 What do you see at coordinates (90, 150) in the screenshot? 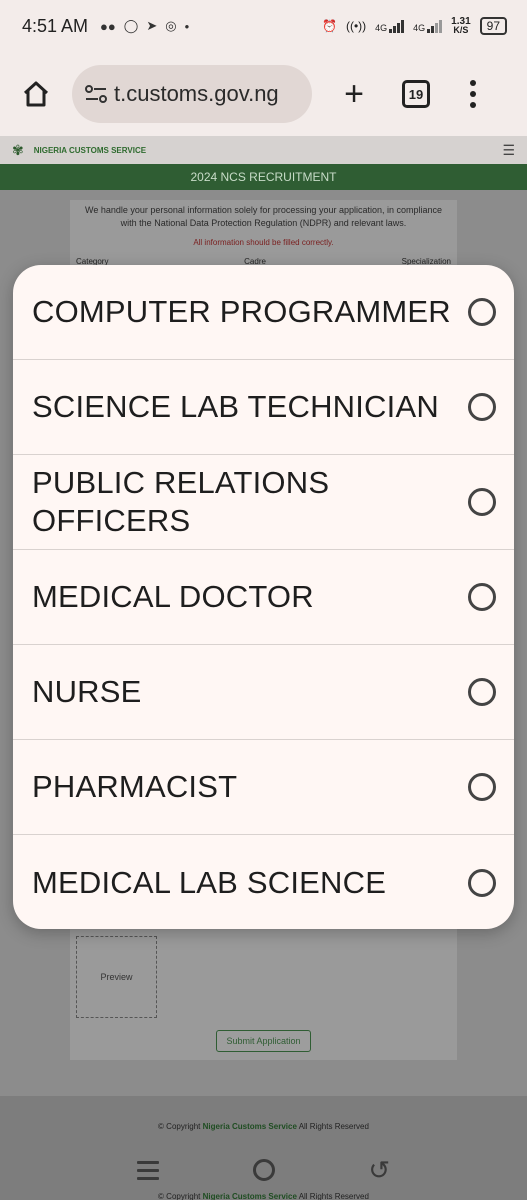
I see `site-name: NIGERIA CUSTOMS SERVICE` at bounding box center [90, 150].